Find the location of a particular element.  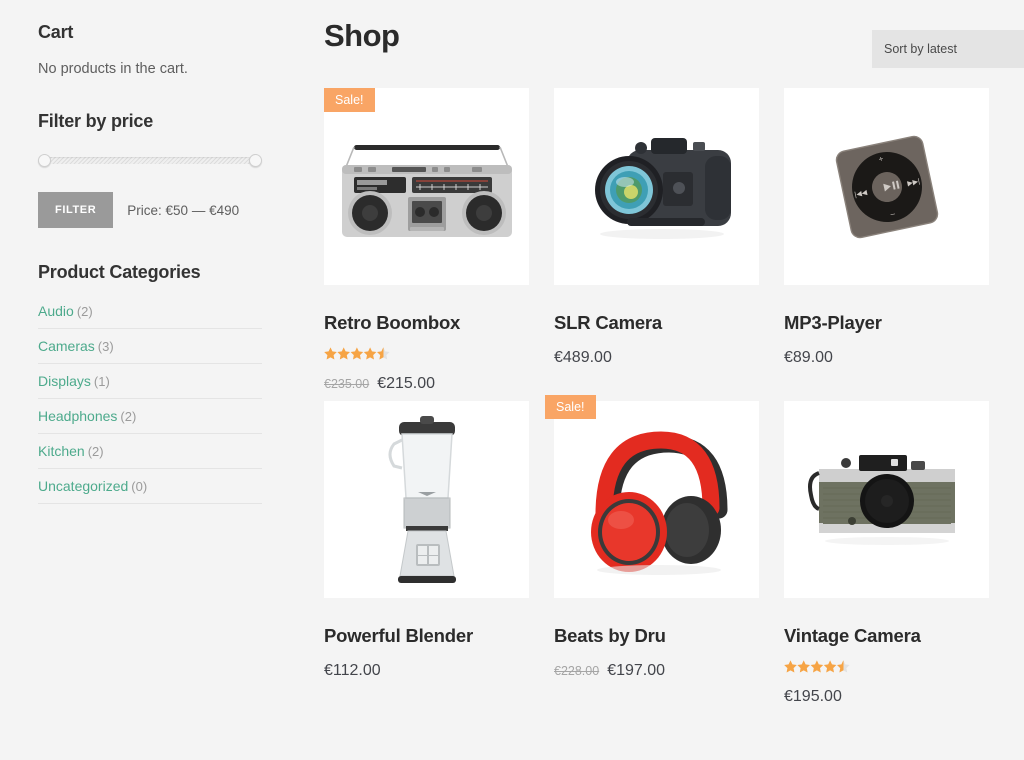

product-price: €228.00 €197.00 is located at coordinates (656, 671).